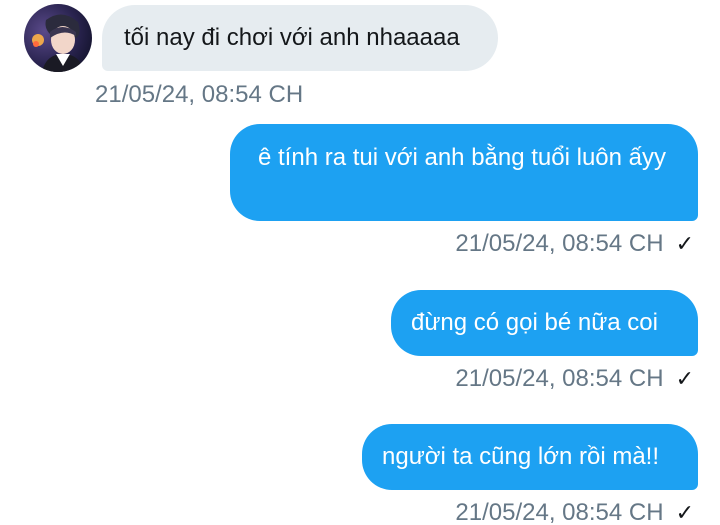 The height and width of the screenshot is (525, 720). I want to click on message-text: đừng có gọi bé nữa coi, so click(534, 322).